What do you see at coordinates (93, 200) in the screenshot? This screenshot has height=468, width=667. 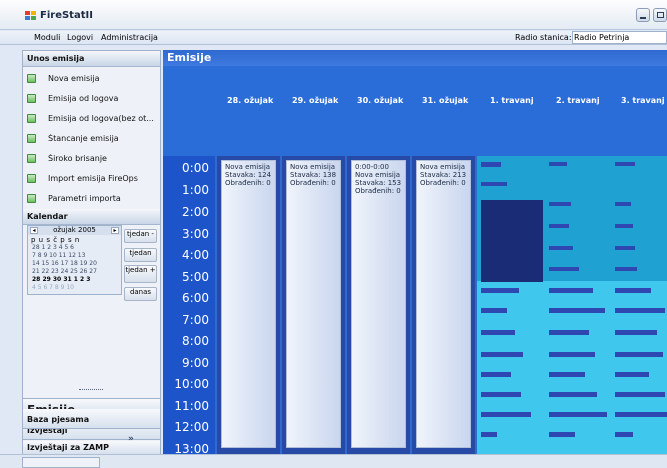 I see `sidebar-item-parametri: Parametri importa` at bounding box center [93, 200].